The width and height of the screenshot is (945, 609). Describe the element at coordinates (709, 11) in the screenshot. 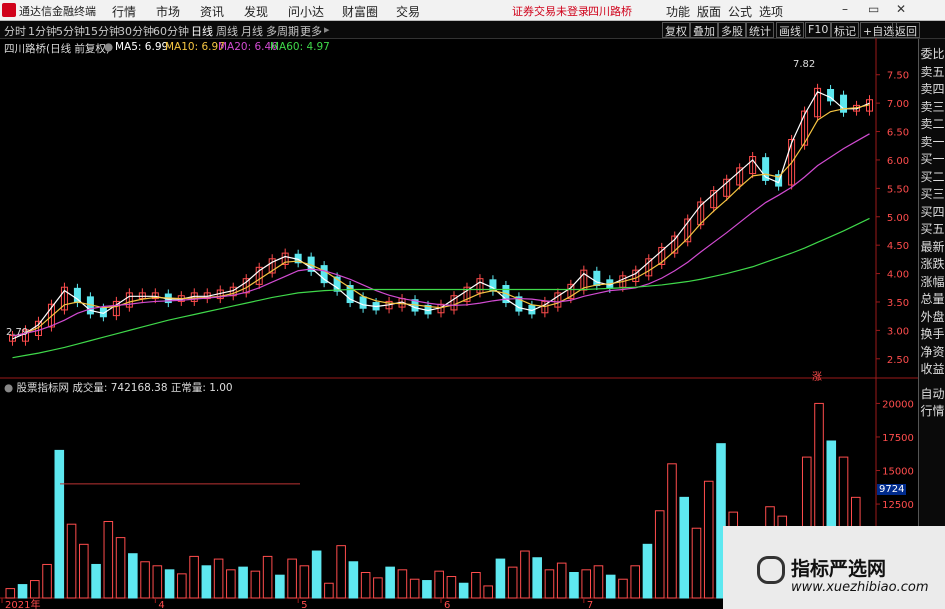

I see `menu-banmian: 版面` at that location.